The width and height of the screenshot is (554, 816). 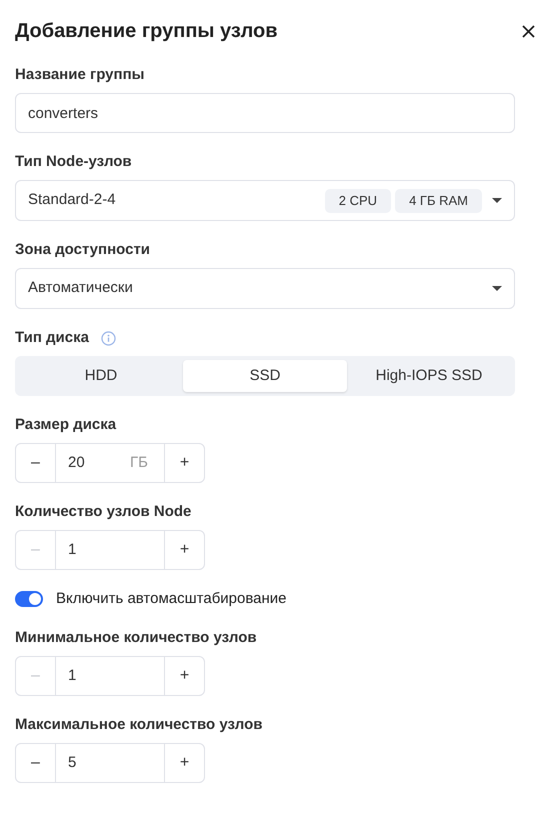 What do you see at coordinates (72, 200) in the screenshot?
I see `select-value: Standard-2-4` at bounding box center [72, 200].